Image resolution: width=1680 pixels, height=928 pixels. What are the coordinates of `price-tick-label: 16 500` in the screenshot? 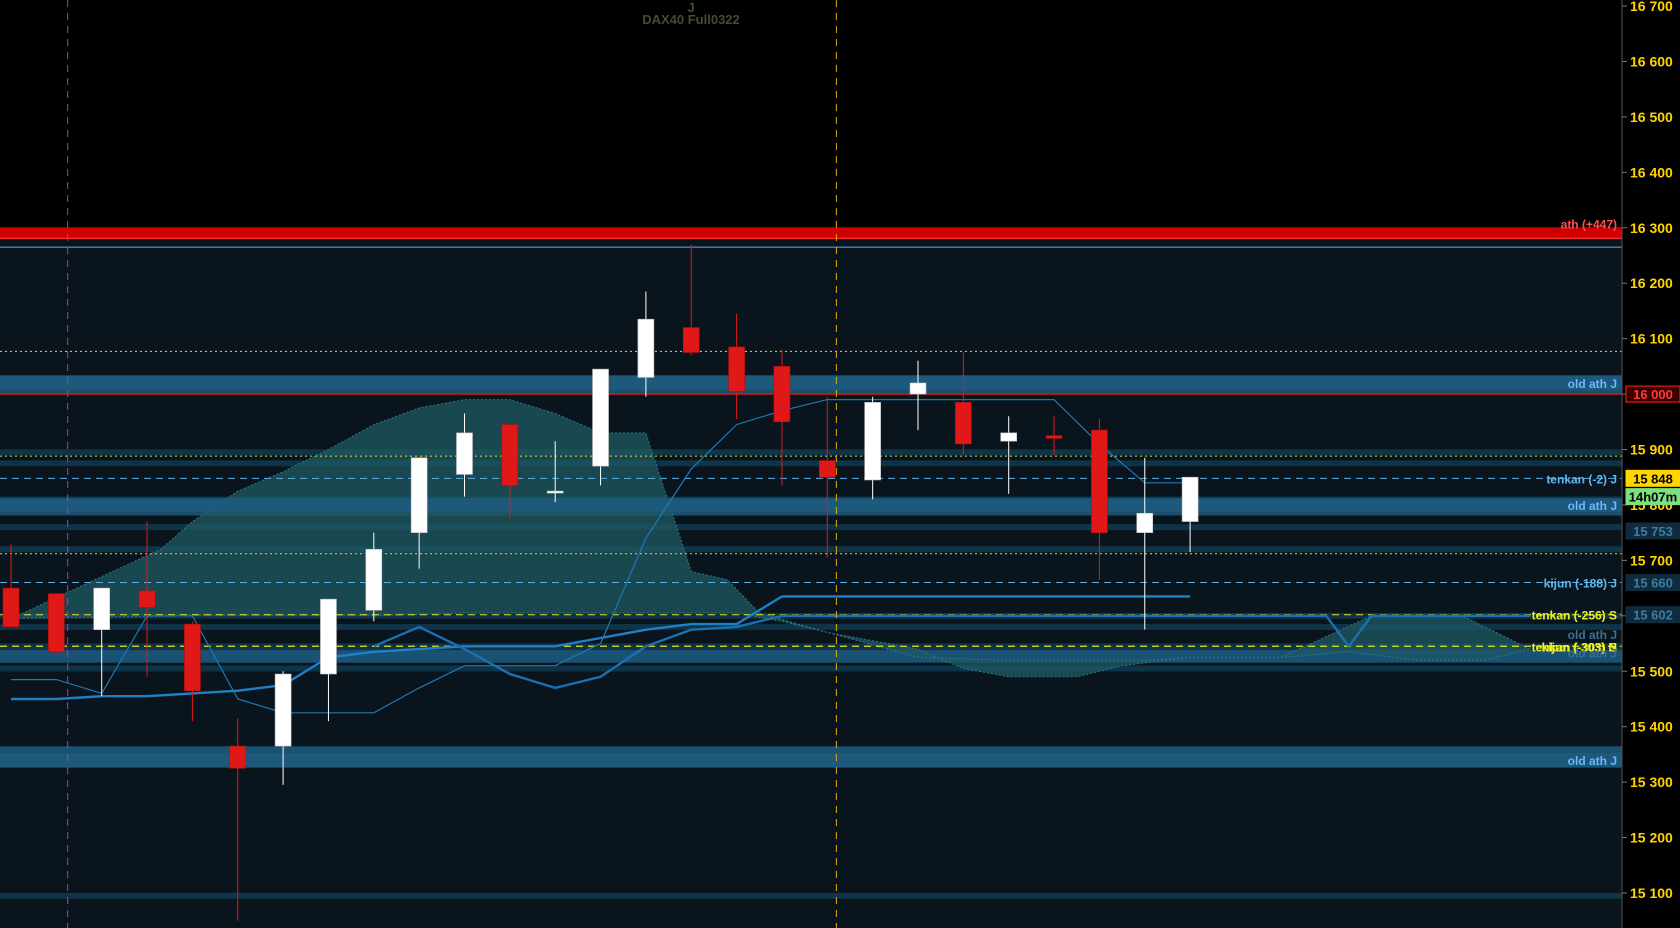 It's located at (1651, 117).